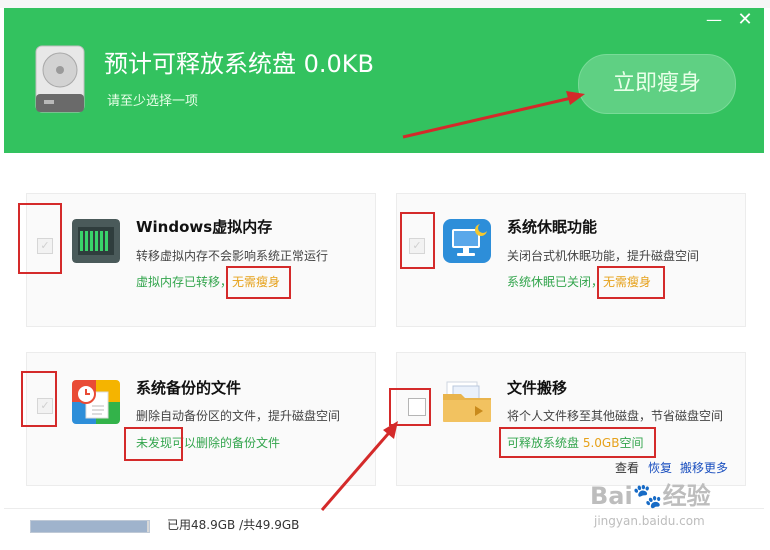  Describe the element at coordinates (745, 20) in the screenshot. I see `close-button: ✕` at that location.